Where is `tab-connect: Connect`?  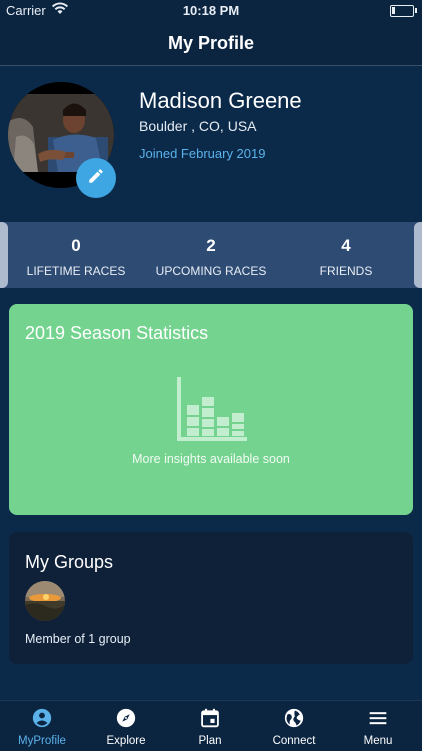 tab-connect: Connect is located at coordinates (294, 726).